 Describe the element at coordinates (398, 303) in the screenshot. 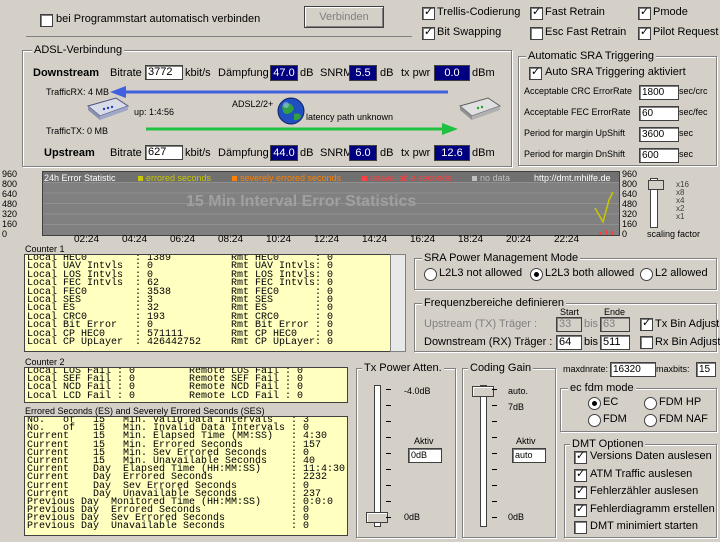

I see `counter1-scrollbar` at that location.